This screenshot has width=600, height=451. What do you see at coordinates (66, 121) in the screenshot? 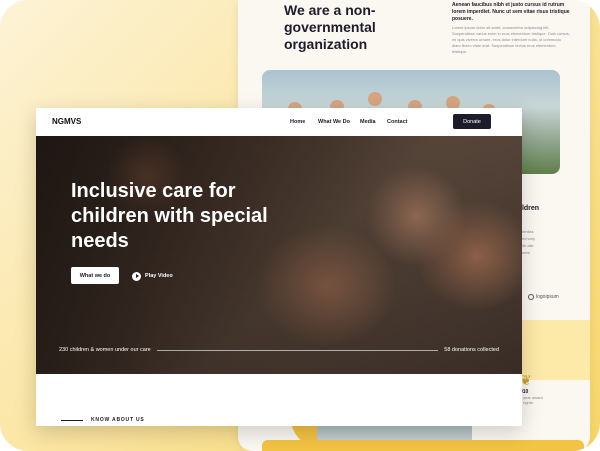
I see `brand-logo: NGMVS` at bounding box center [66, 121].